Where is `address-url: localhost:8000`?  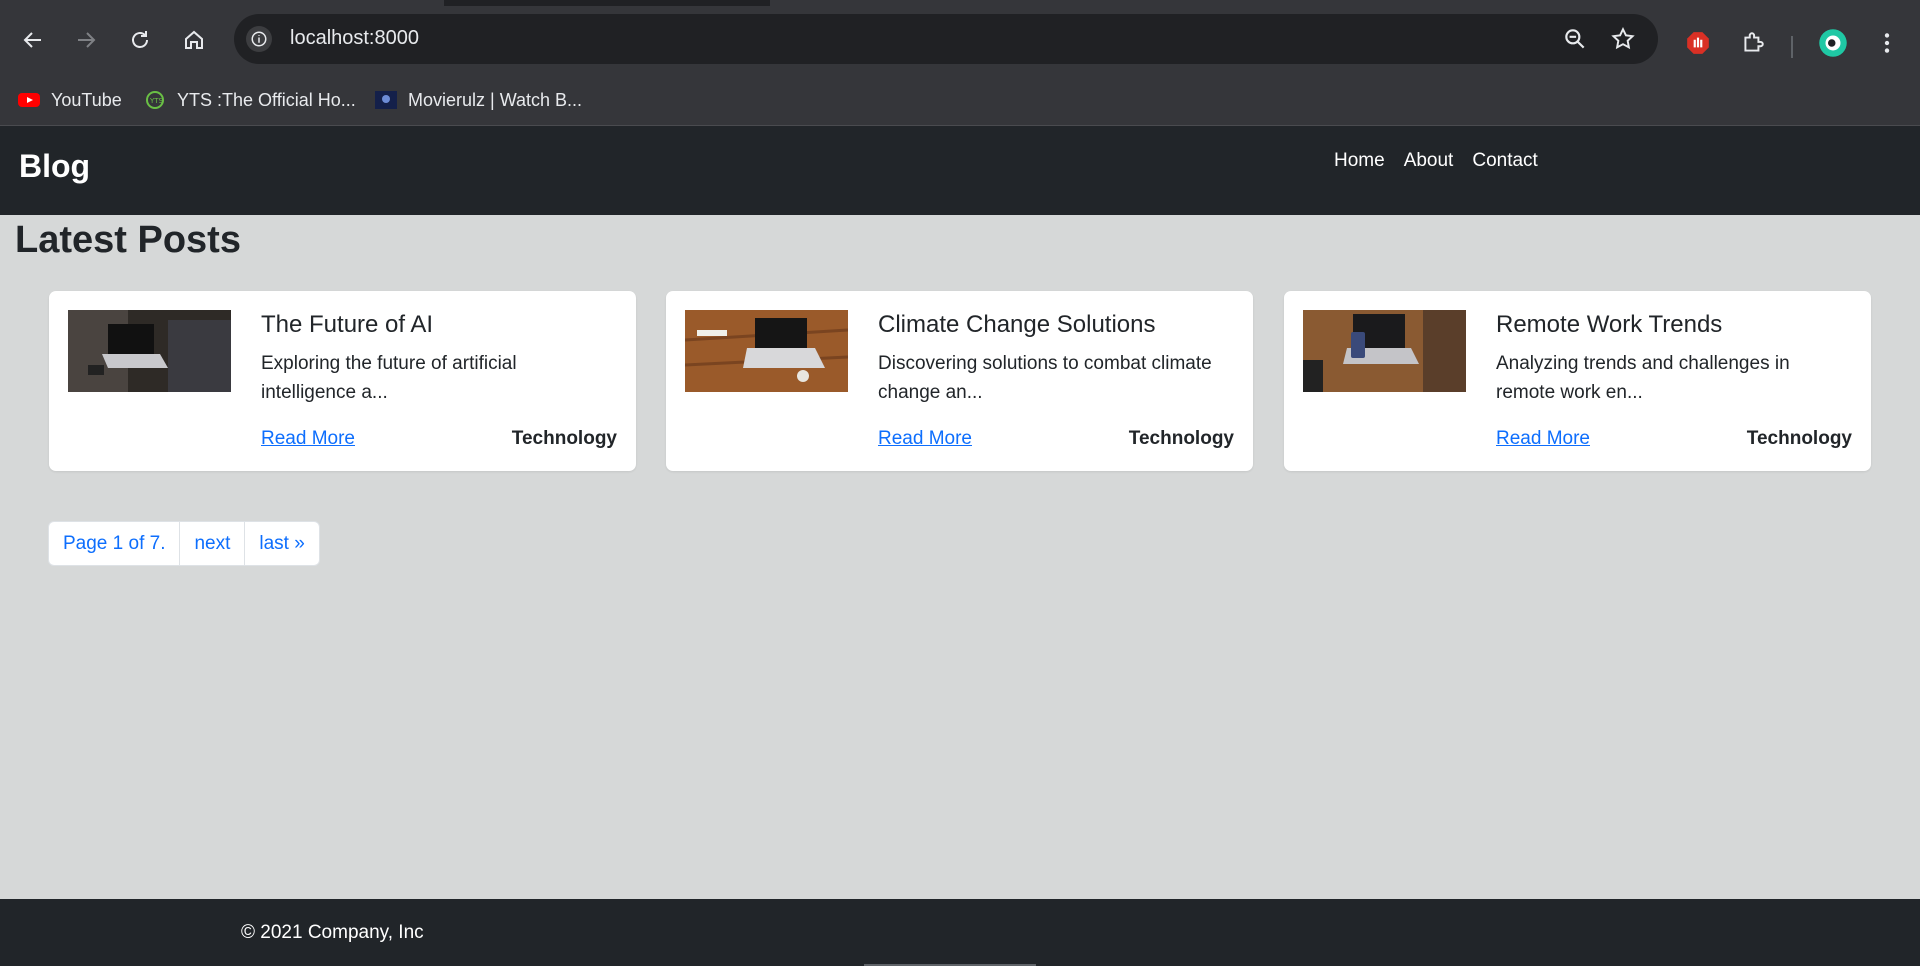
address-url: localhost:8000 is located at coordinates (354, 38).